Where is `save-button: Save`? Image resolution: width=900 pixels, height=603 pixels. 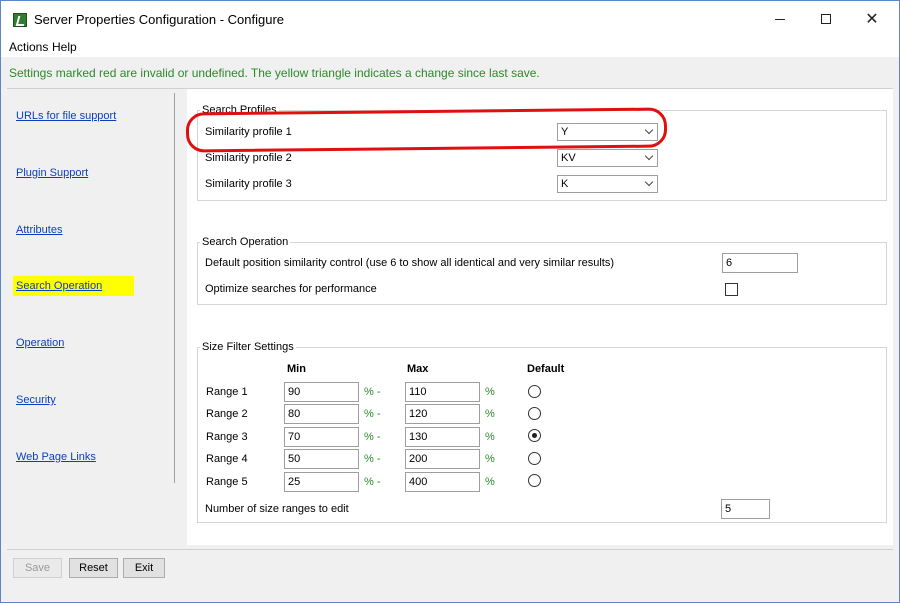 save-button: Save is located at coordinates (37, 568).